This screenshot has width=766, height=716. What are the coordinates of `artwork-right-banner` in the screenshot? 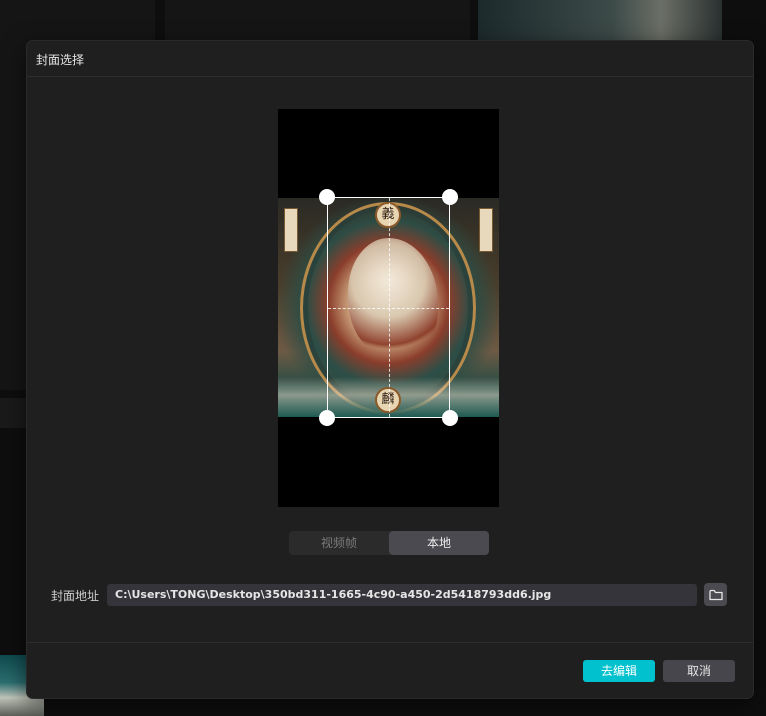 It's located at (486, 230).